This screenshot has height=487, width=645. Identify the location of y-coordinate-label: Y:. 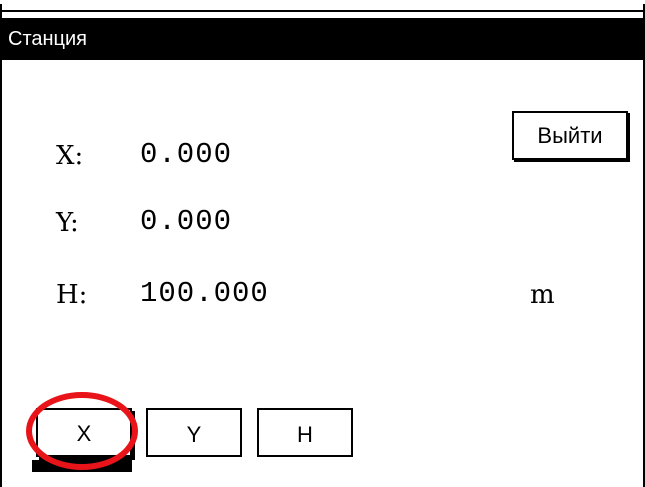
(67, 223).